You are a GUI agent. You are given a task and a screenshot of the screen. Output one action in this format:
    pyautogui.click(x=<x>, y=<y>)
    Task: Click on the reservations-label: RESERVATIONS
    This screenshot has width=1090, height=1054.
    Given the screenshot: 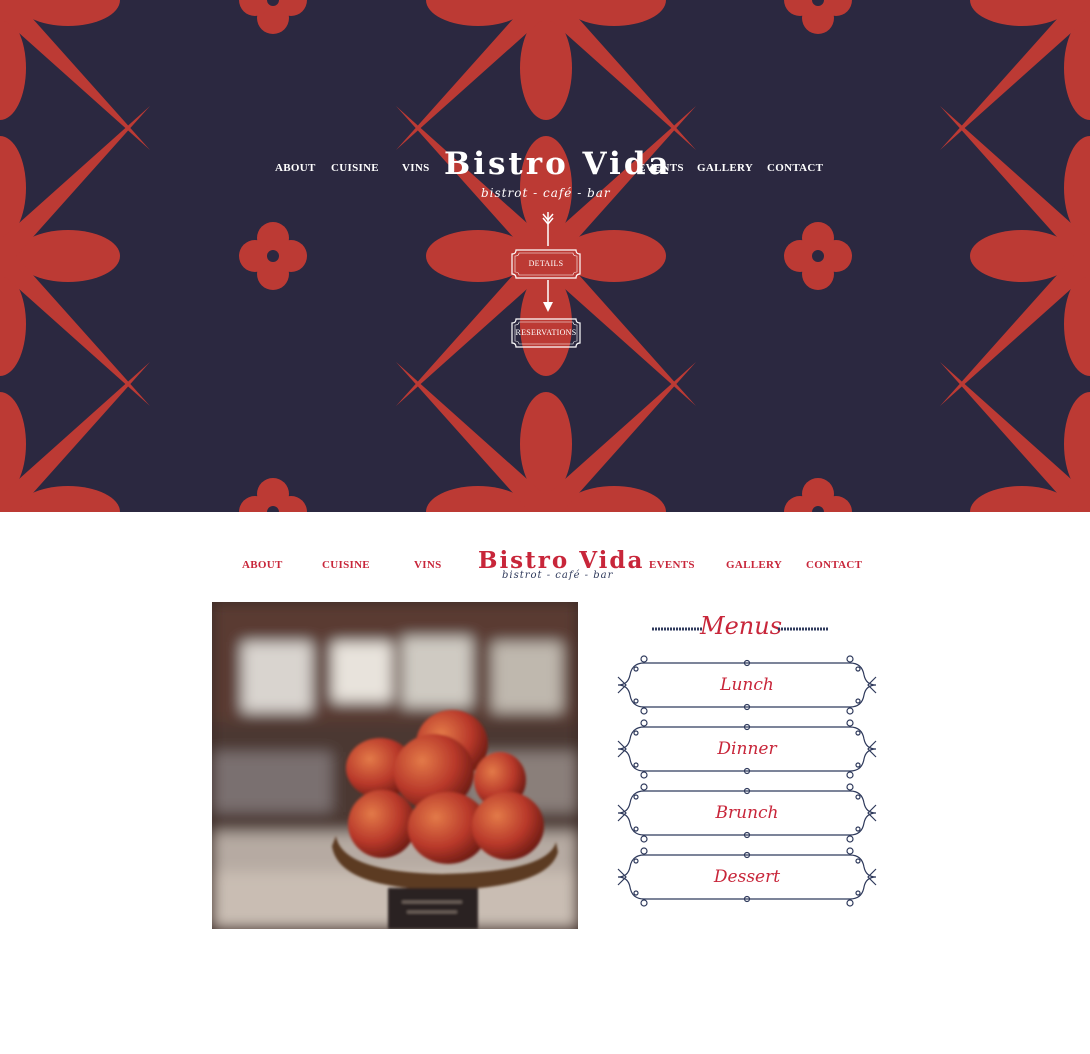 What is the action you would take?
    pyautogui.click(x=546, y=332)
    